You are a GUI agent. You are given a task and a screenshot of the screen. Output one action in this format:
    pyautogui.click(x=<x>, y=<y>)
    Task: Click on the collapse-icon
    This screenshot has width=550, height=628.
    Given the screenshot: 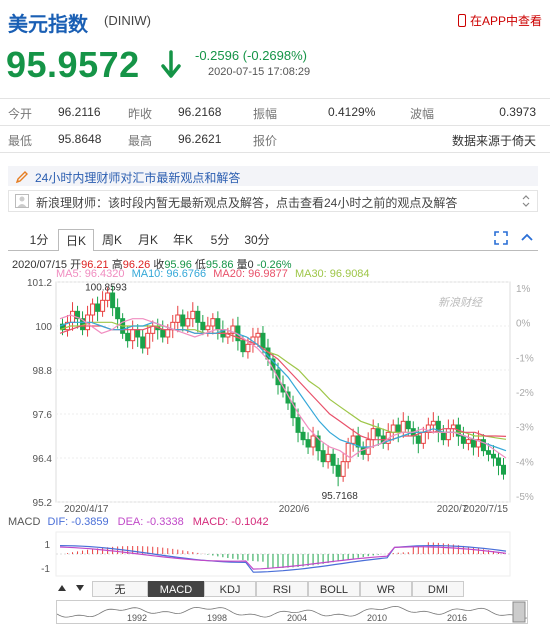 What is the action you would take?
    pyautogui.click(x=527, y=238)
    